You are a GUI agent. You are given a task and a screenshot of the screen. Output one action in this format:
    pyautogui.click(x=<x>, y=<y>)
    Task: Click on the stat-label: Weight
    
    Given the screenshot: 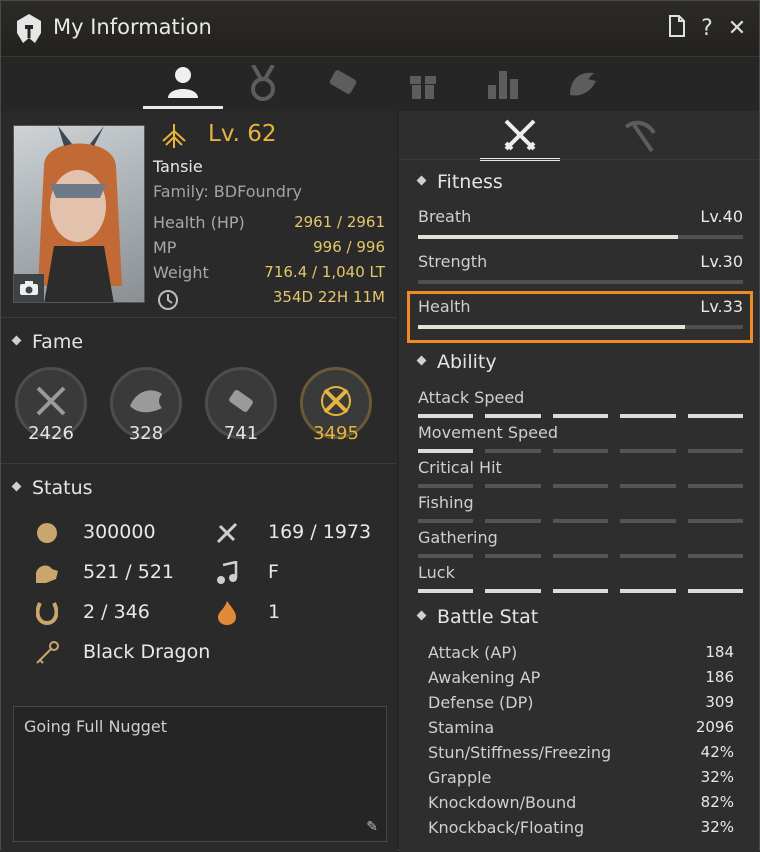 What is the action you would take?
    pyautogui.click(x=181, y=272)
    